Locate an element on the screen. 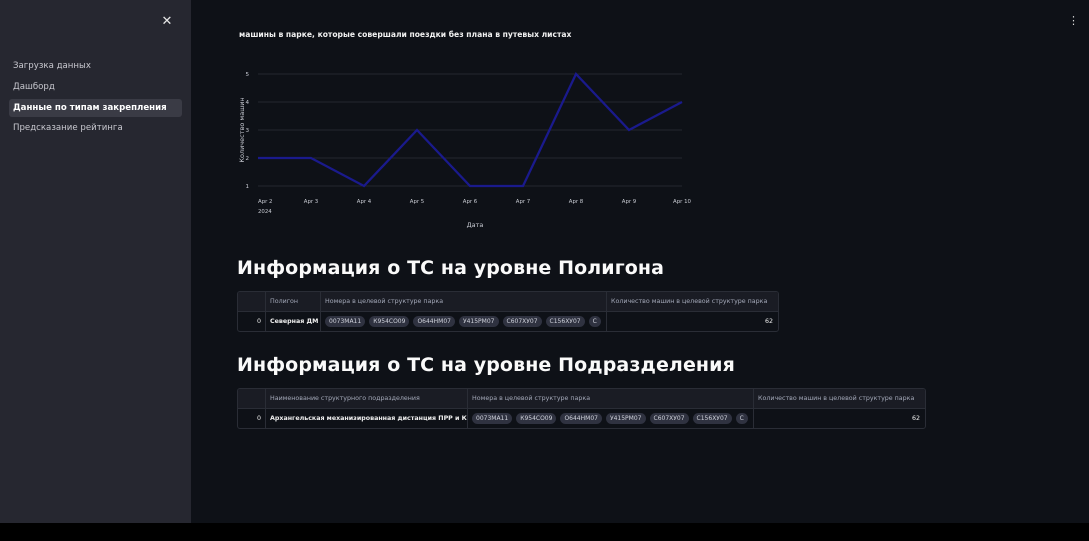  close-icon: ✕ is located at coordinates (167, 22).